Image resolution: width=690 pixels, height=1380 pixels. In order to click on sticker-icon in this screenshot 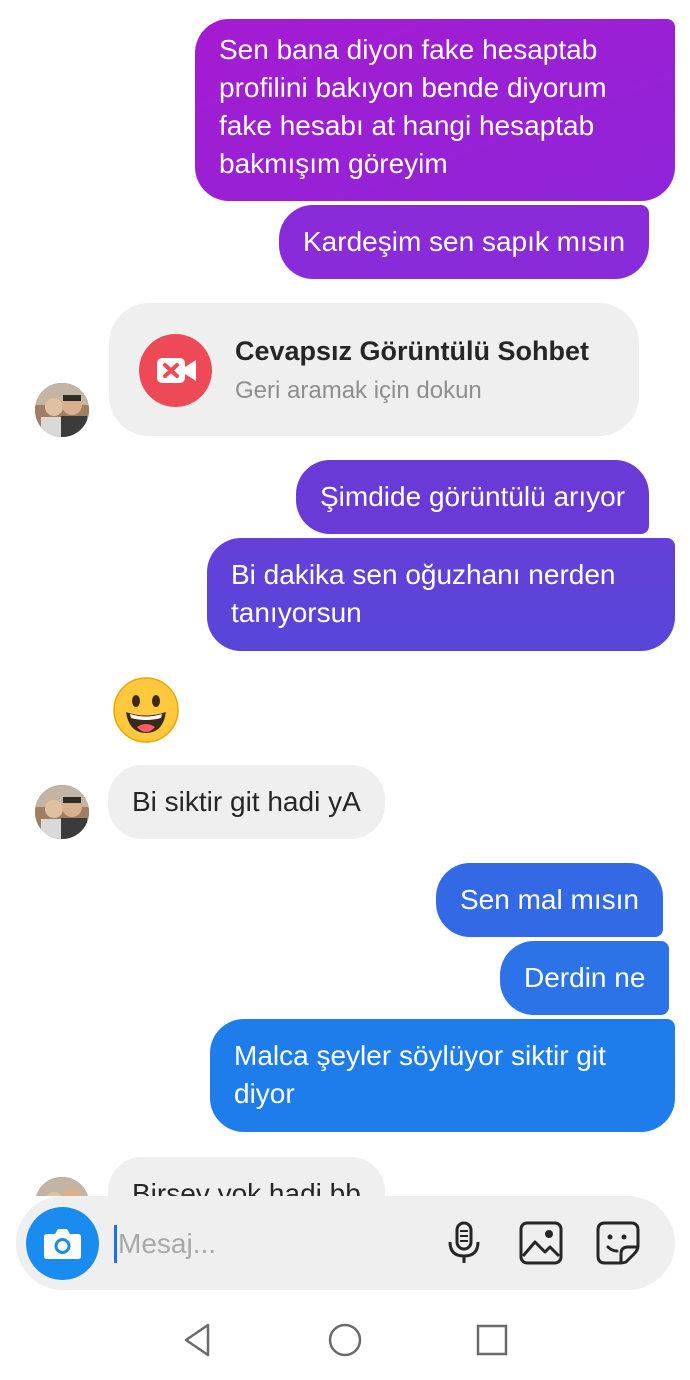, I will do `click(618, 1243)`.